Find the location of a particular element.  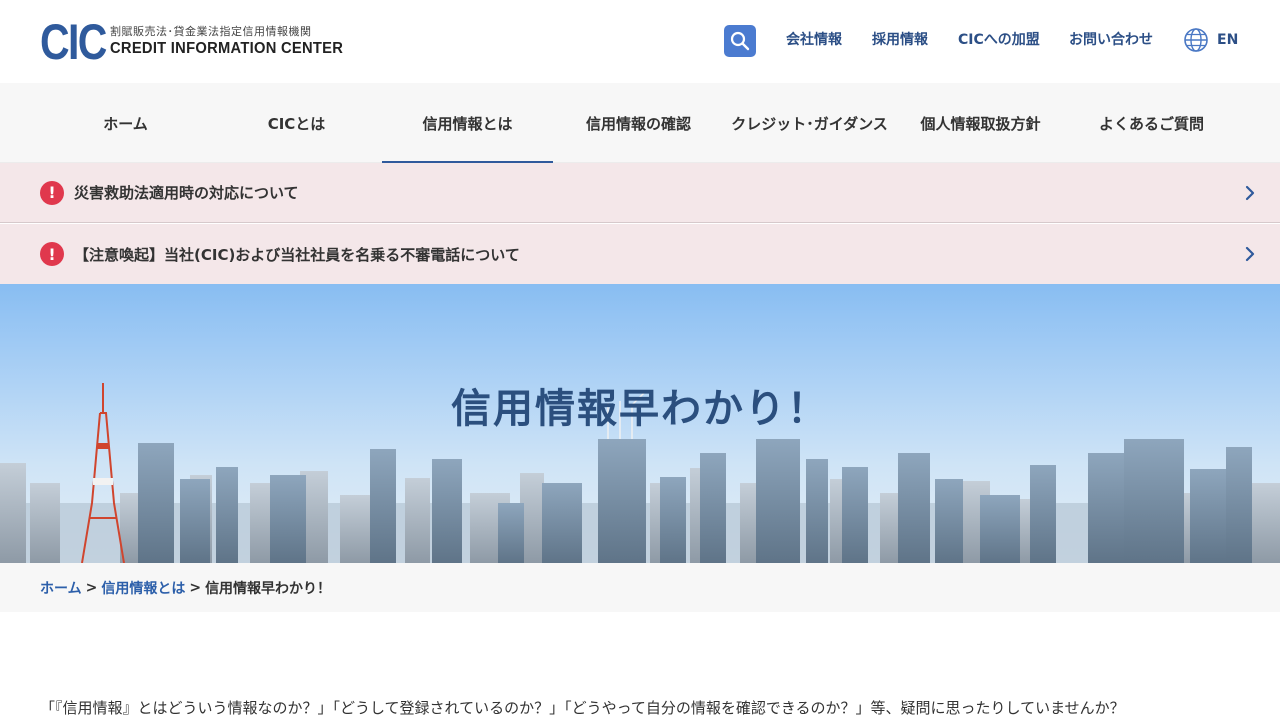

english-label: EN is located at coordinates (1228, 40).